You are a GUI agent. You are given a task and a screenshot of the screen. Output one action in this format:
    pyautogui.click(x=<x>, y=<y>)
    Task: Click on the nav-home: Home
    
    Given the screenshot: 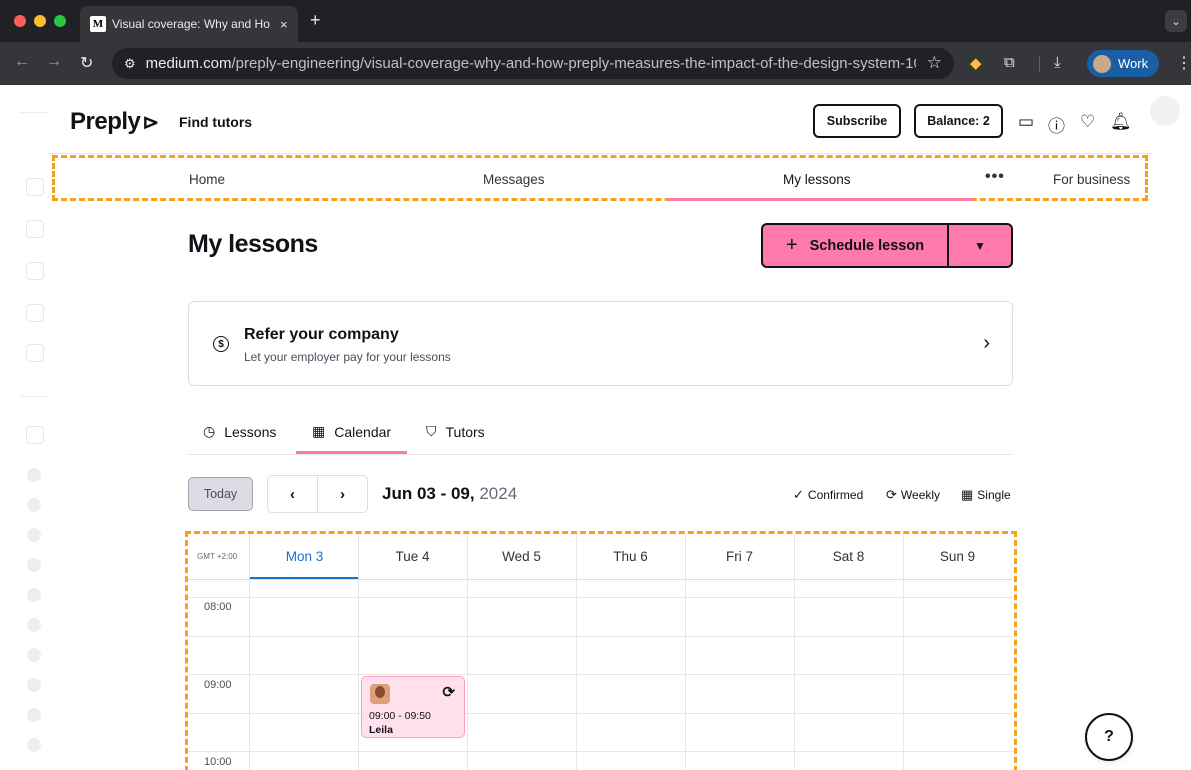 What is the action you would take?
    pyautogui.click(x=207, y=179)
    